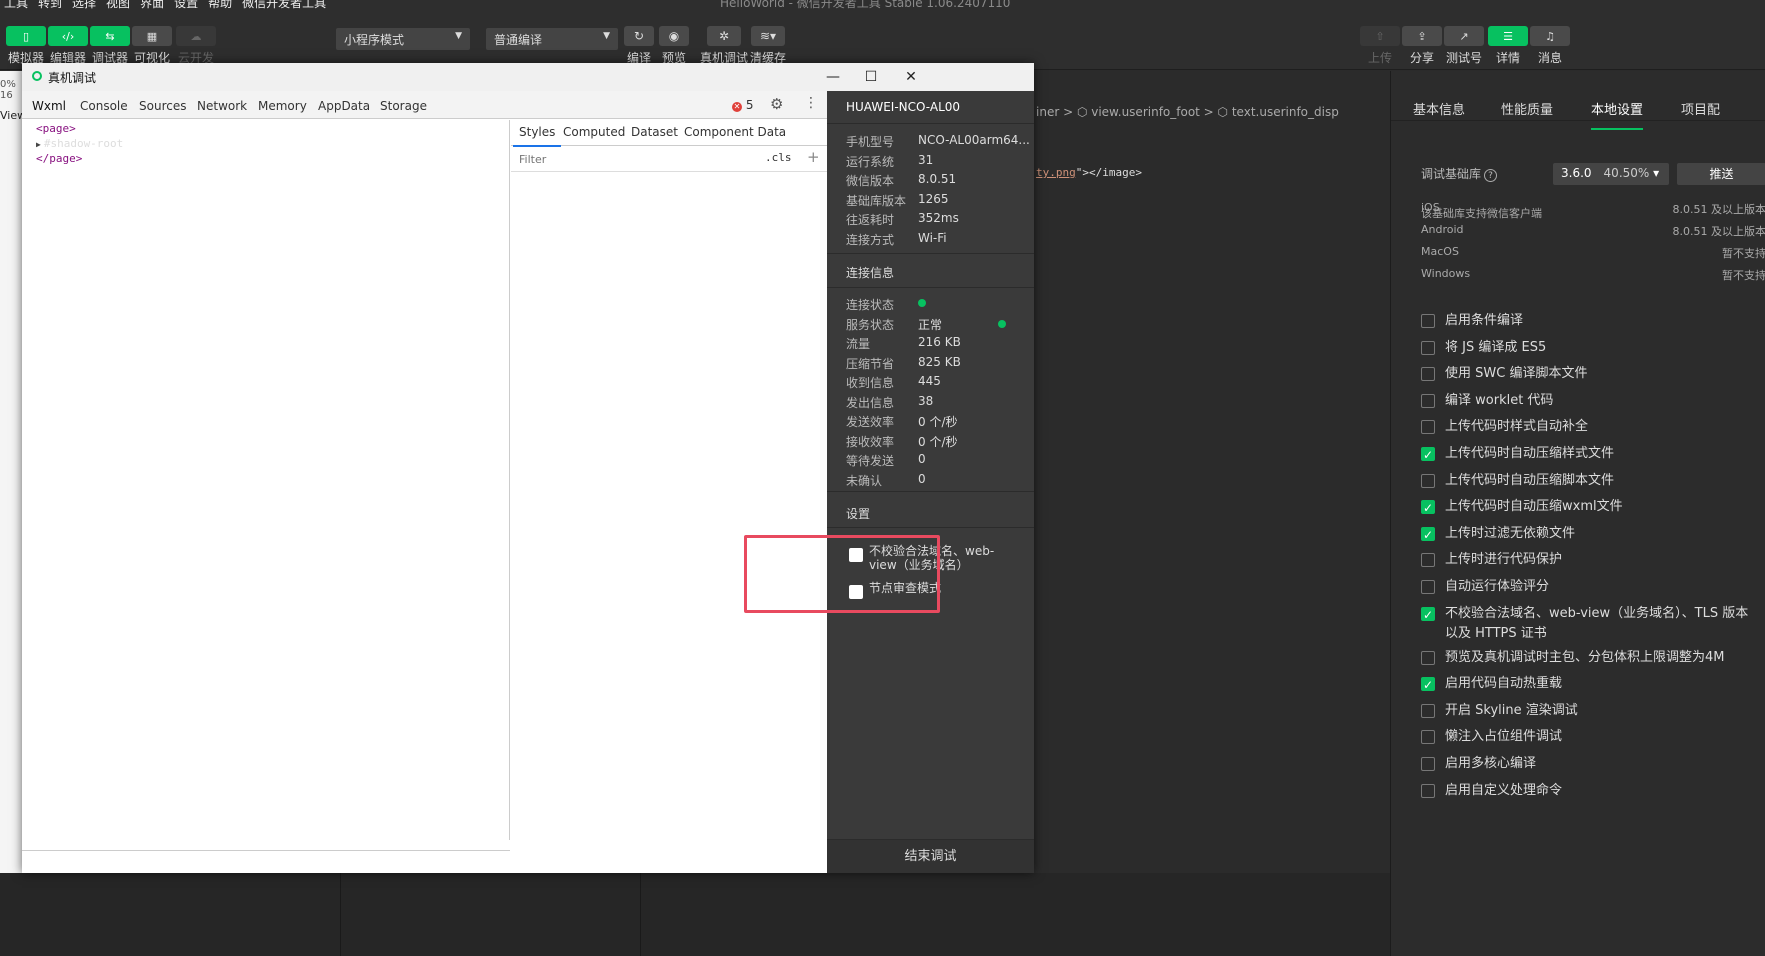  I want to click on cloud-button: ☁ 云开发, so click(196, 46).